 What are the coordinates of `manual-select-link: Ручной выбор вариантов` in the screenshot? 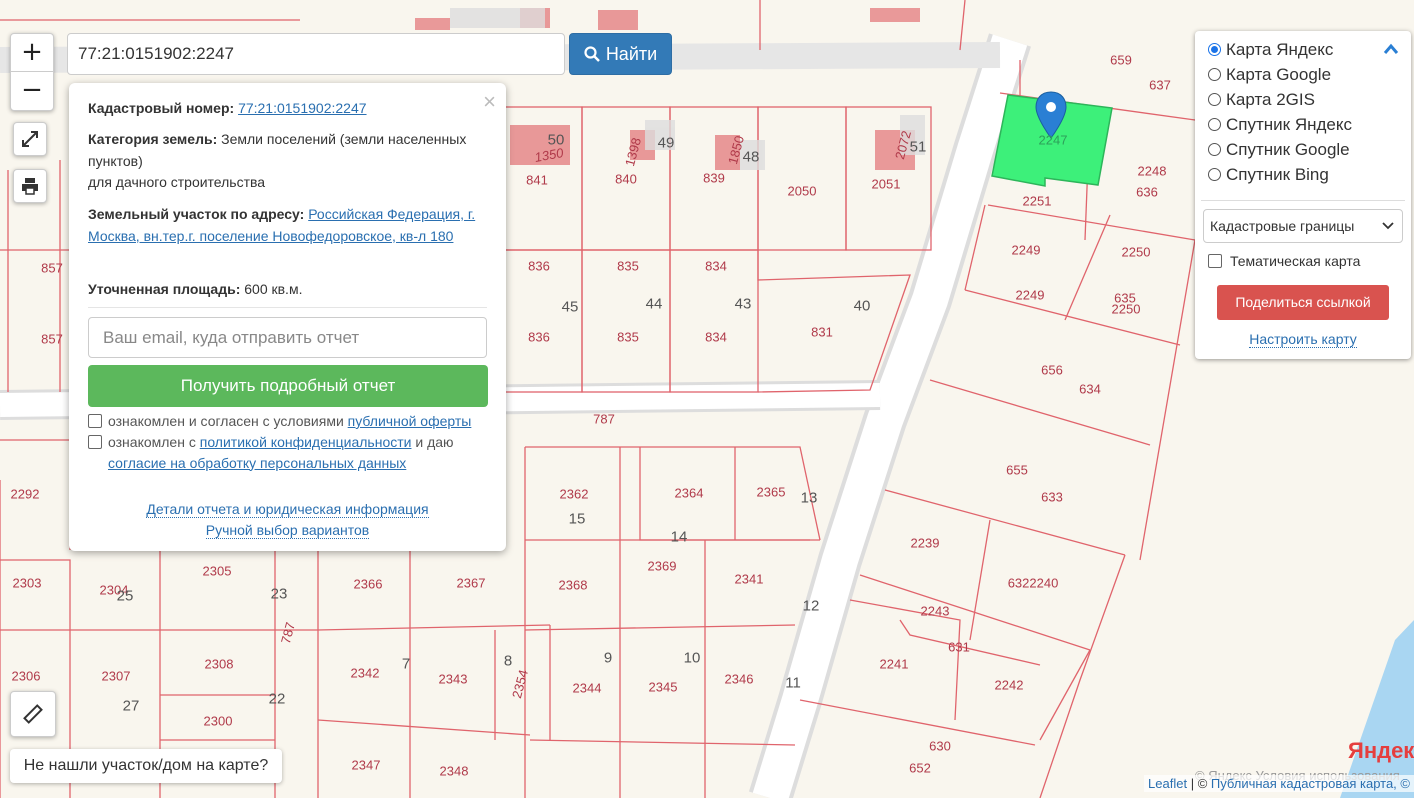 It's located at (287, 530).